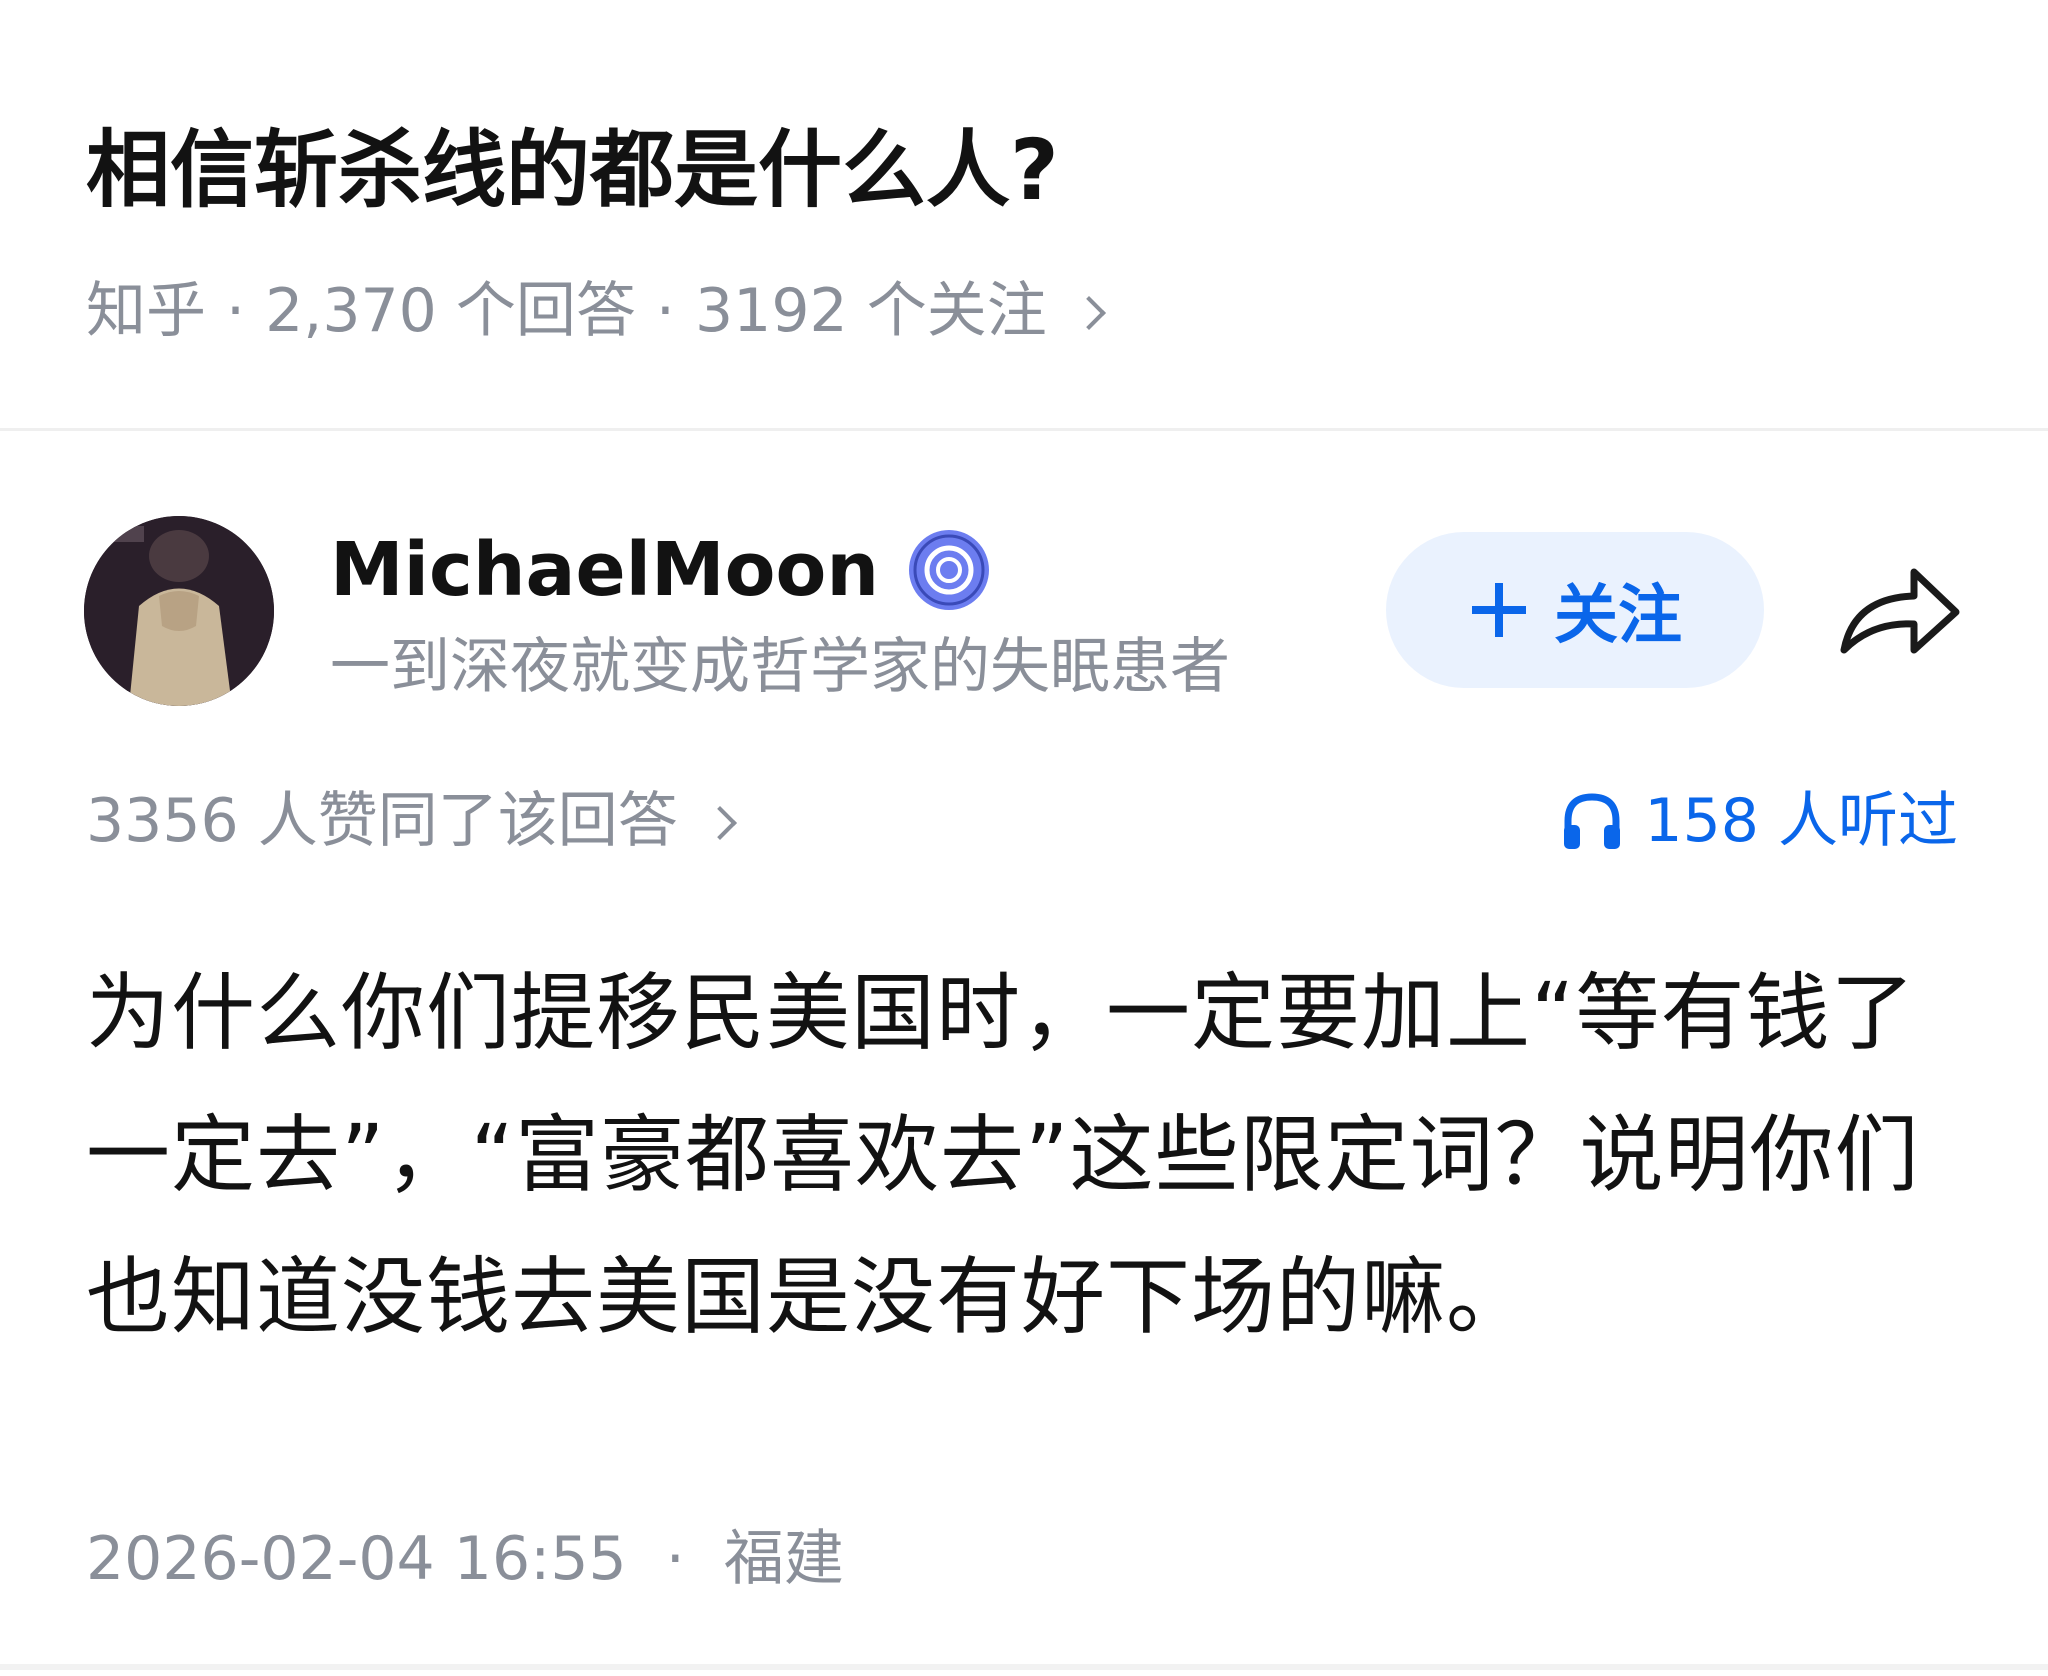 This screenshot has height=1676, width=2048. What do you see at coordinates (450, 311) in the screenshot?
I see `answer-count: 2,370 个回答` at bounding box center [450, 311].